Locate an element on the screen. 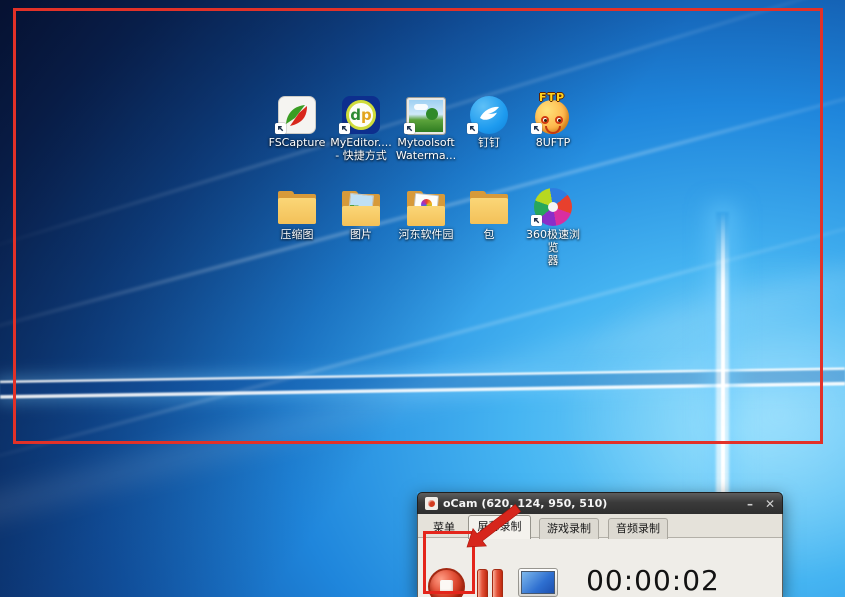 This screenshot has height=597, width=845. desktop-icon-folder-pictures: 图片 is located at coordinates (361, 212).